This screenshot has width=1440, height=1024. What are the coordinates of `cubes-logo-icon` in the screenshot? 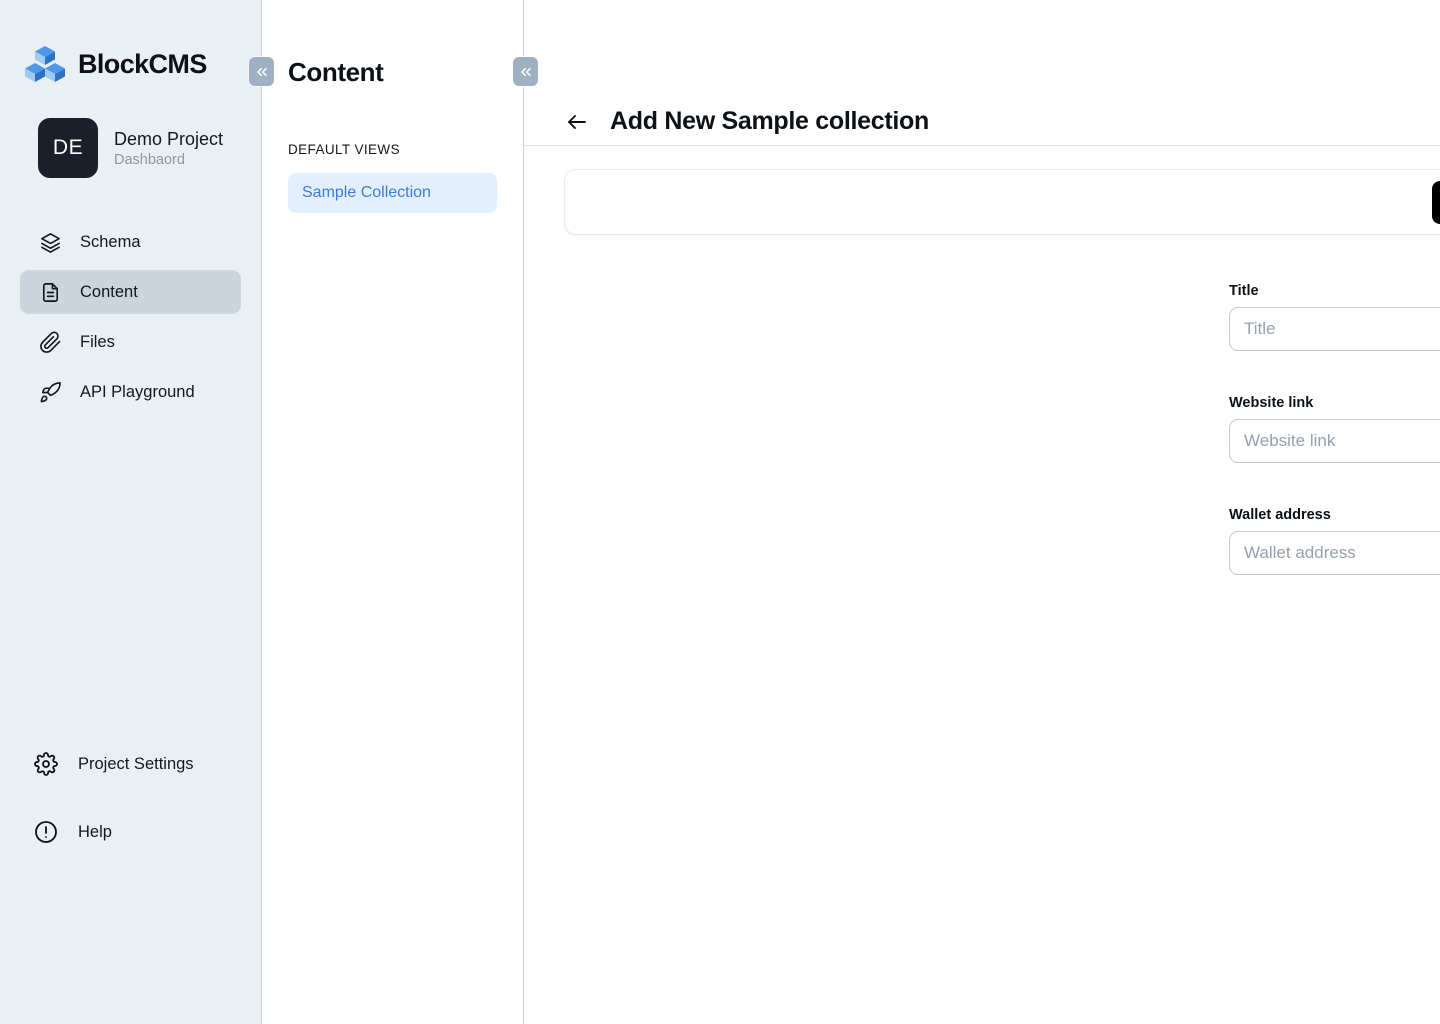 It's located at (45, 64).